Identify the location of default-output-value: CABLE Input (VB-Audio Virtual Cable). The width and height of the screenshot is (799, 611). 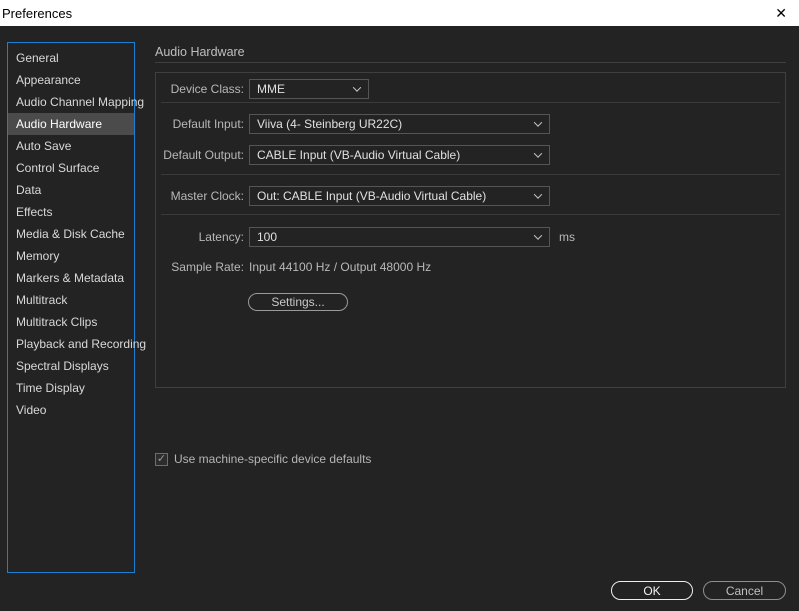
(359, 155).